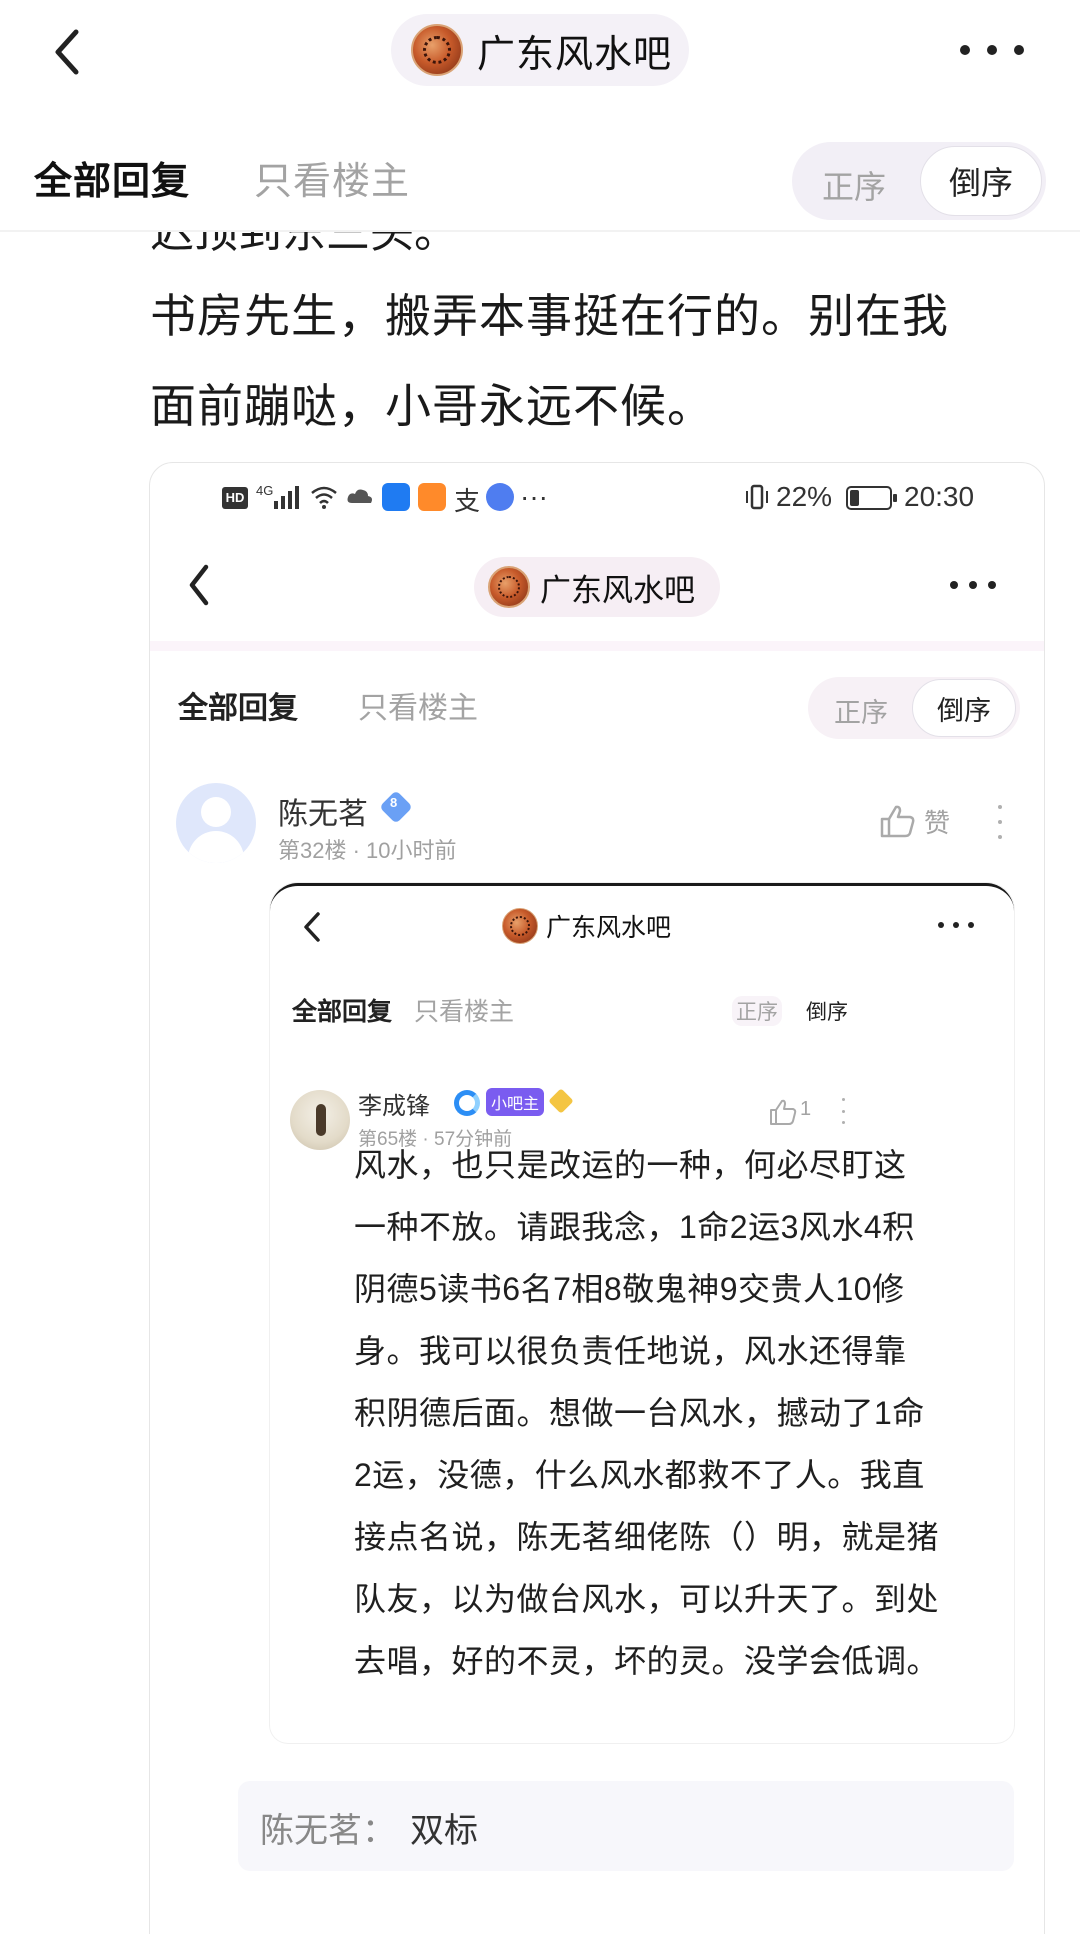  Describe the element at coordinates (394, 1103) in the screenshot. I see `reply-author-name: 李成锋` at that location.